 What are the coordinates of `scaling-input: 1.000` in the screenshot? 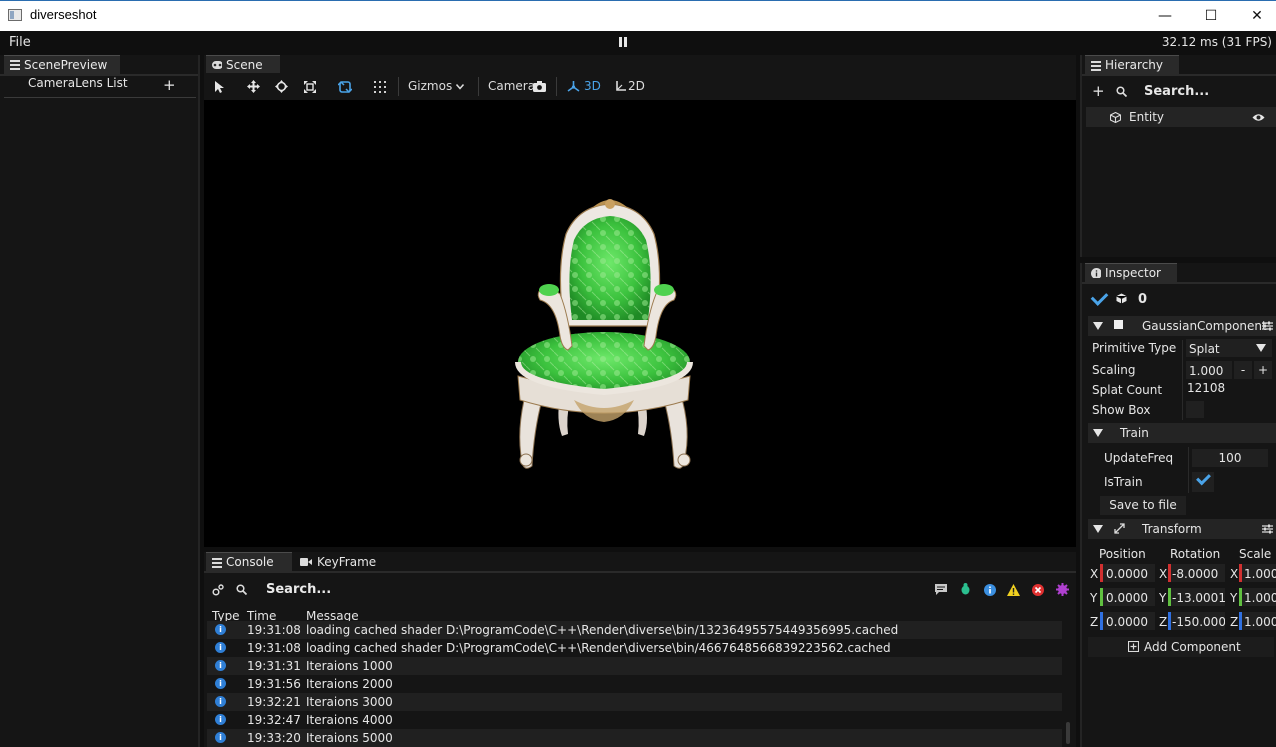 It's located at (1209, 370).